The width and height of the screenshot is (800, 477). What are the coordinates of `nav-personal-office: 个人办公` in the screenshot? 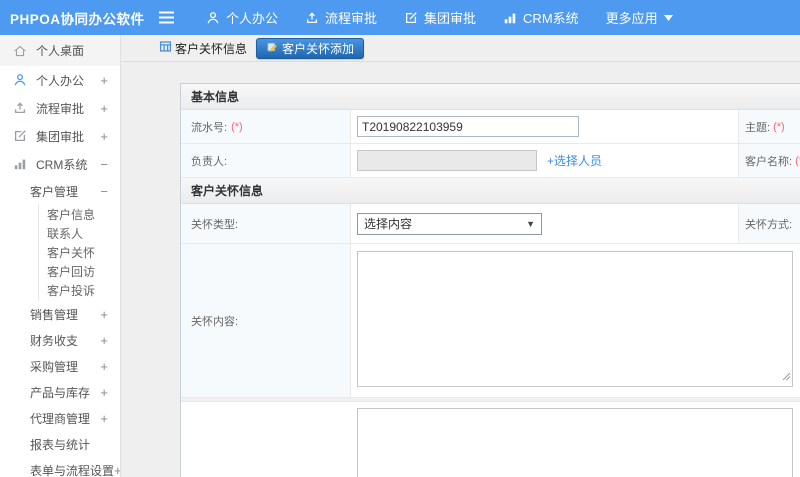 It's located at (242, 17).